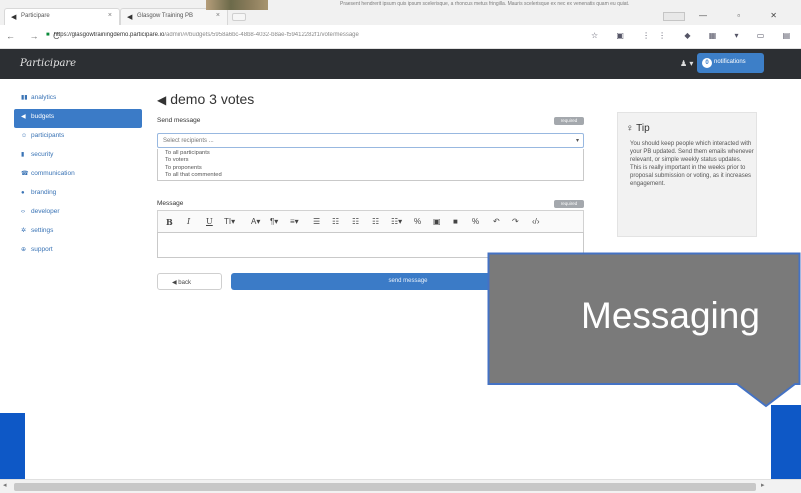 Image resolution: width=801 pixels, height=493 pixels. I want to click on recipients-select: Select recipients ... ▾, so click(370, 140).